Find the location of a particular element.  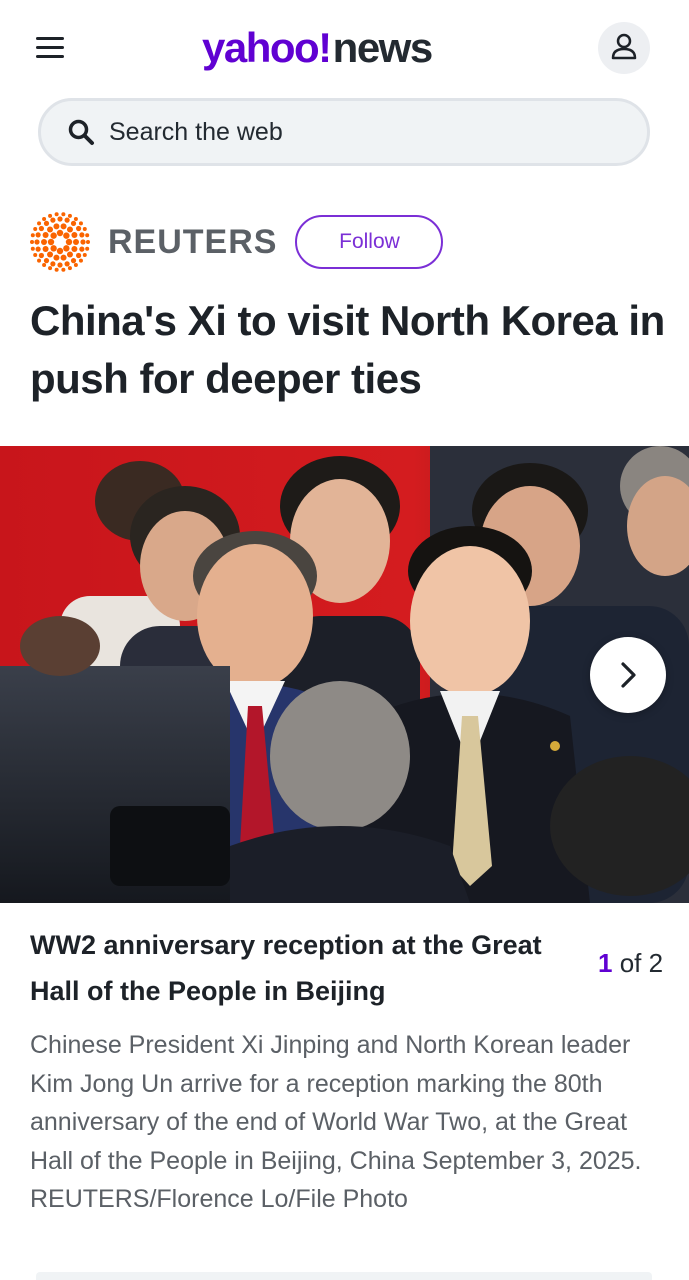

reuters-dot-logo is located at coordinates (60, 242).